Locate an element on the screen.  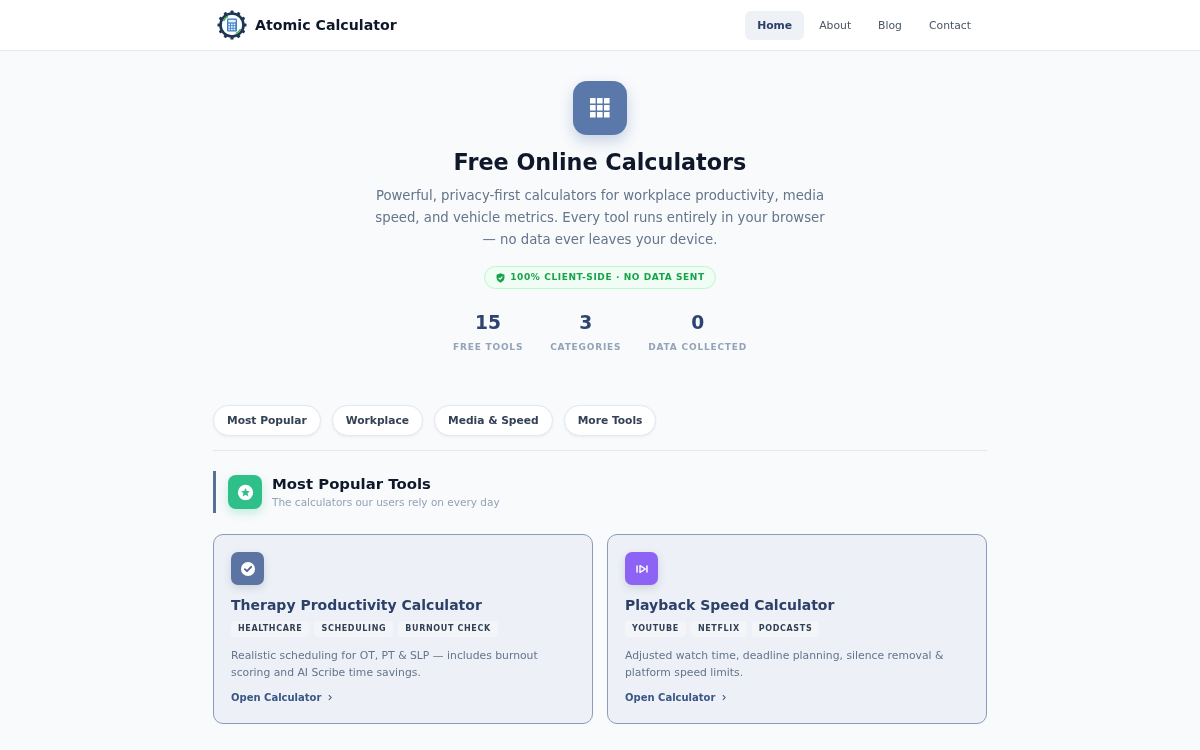
tool-tag: PODCASTS is located at coordinates (785, 629).